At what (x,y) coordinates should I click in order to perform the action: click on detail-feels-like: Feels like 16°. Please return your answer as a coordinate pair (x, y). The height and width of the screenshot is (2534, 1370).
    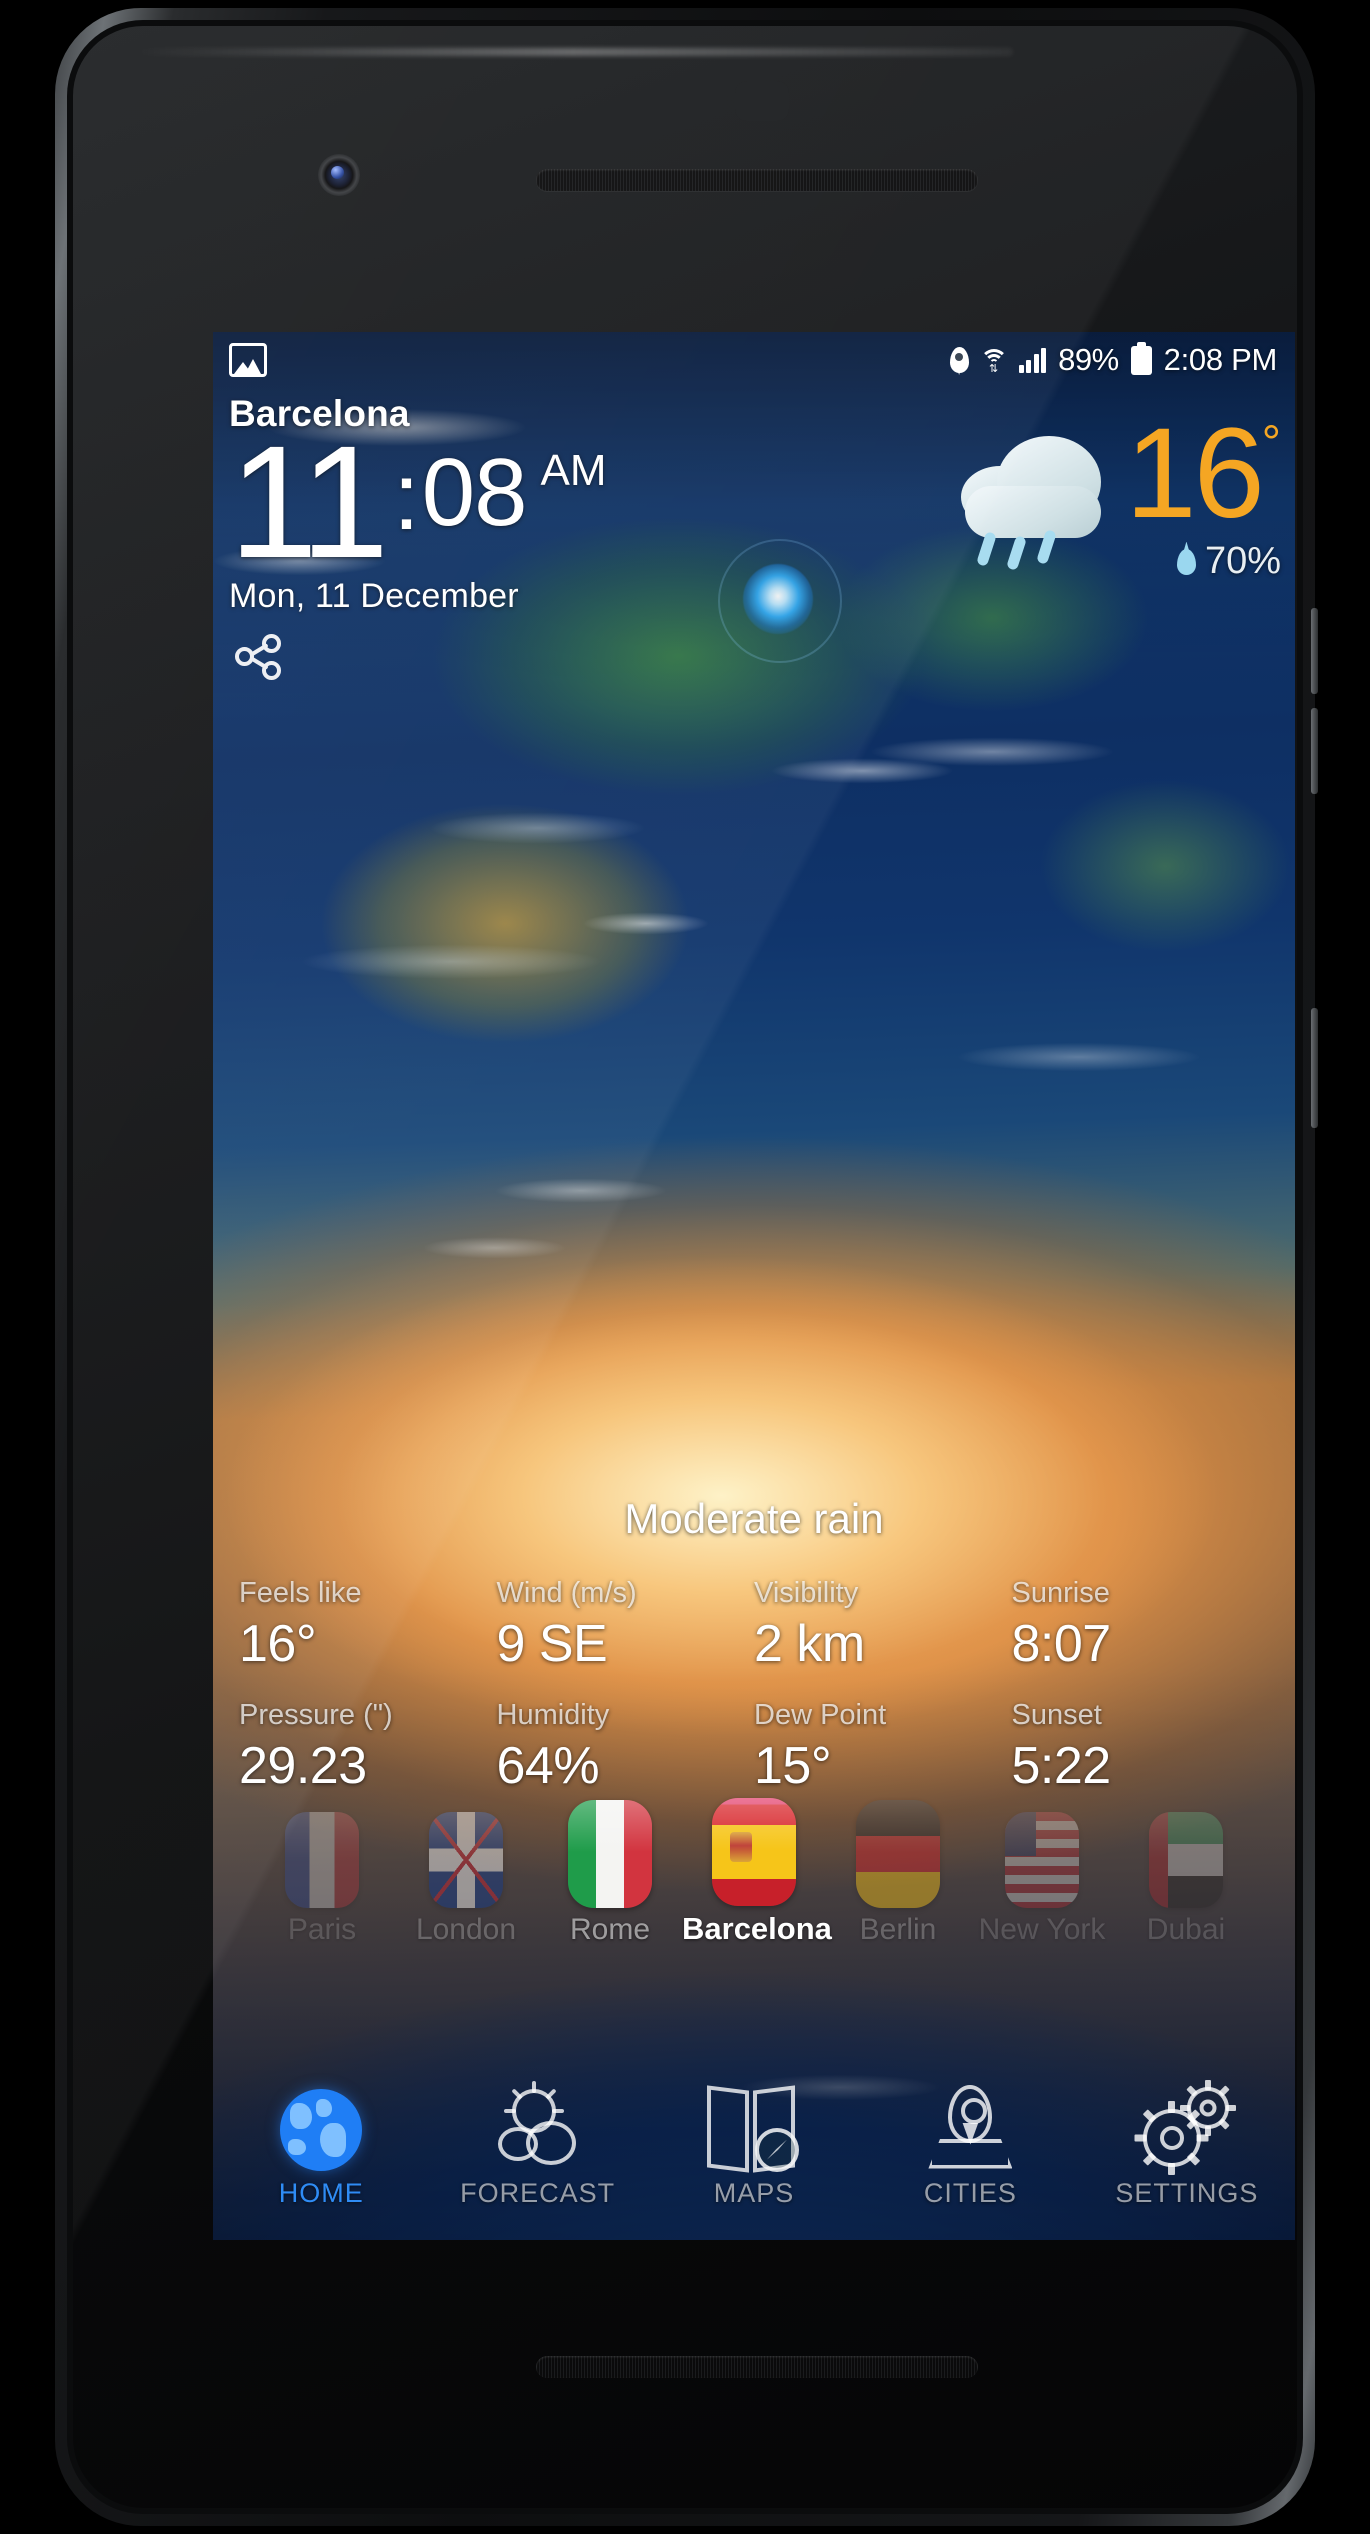
    Looking at the image, I should click on (368, 1624).